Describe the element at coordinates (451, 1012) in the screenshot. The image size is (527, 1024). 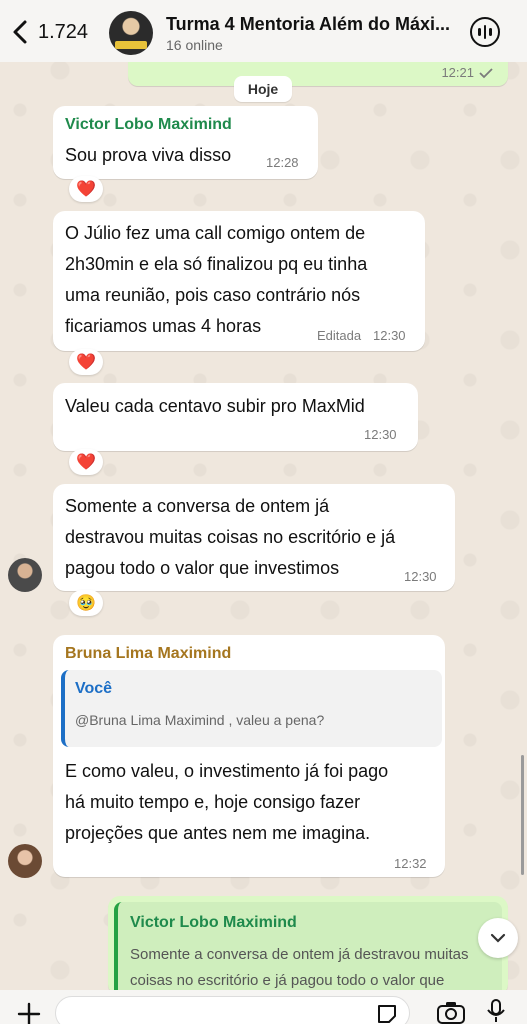
I see `camera-icon` at that location.